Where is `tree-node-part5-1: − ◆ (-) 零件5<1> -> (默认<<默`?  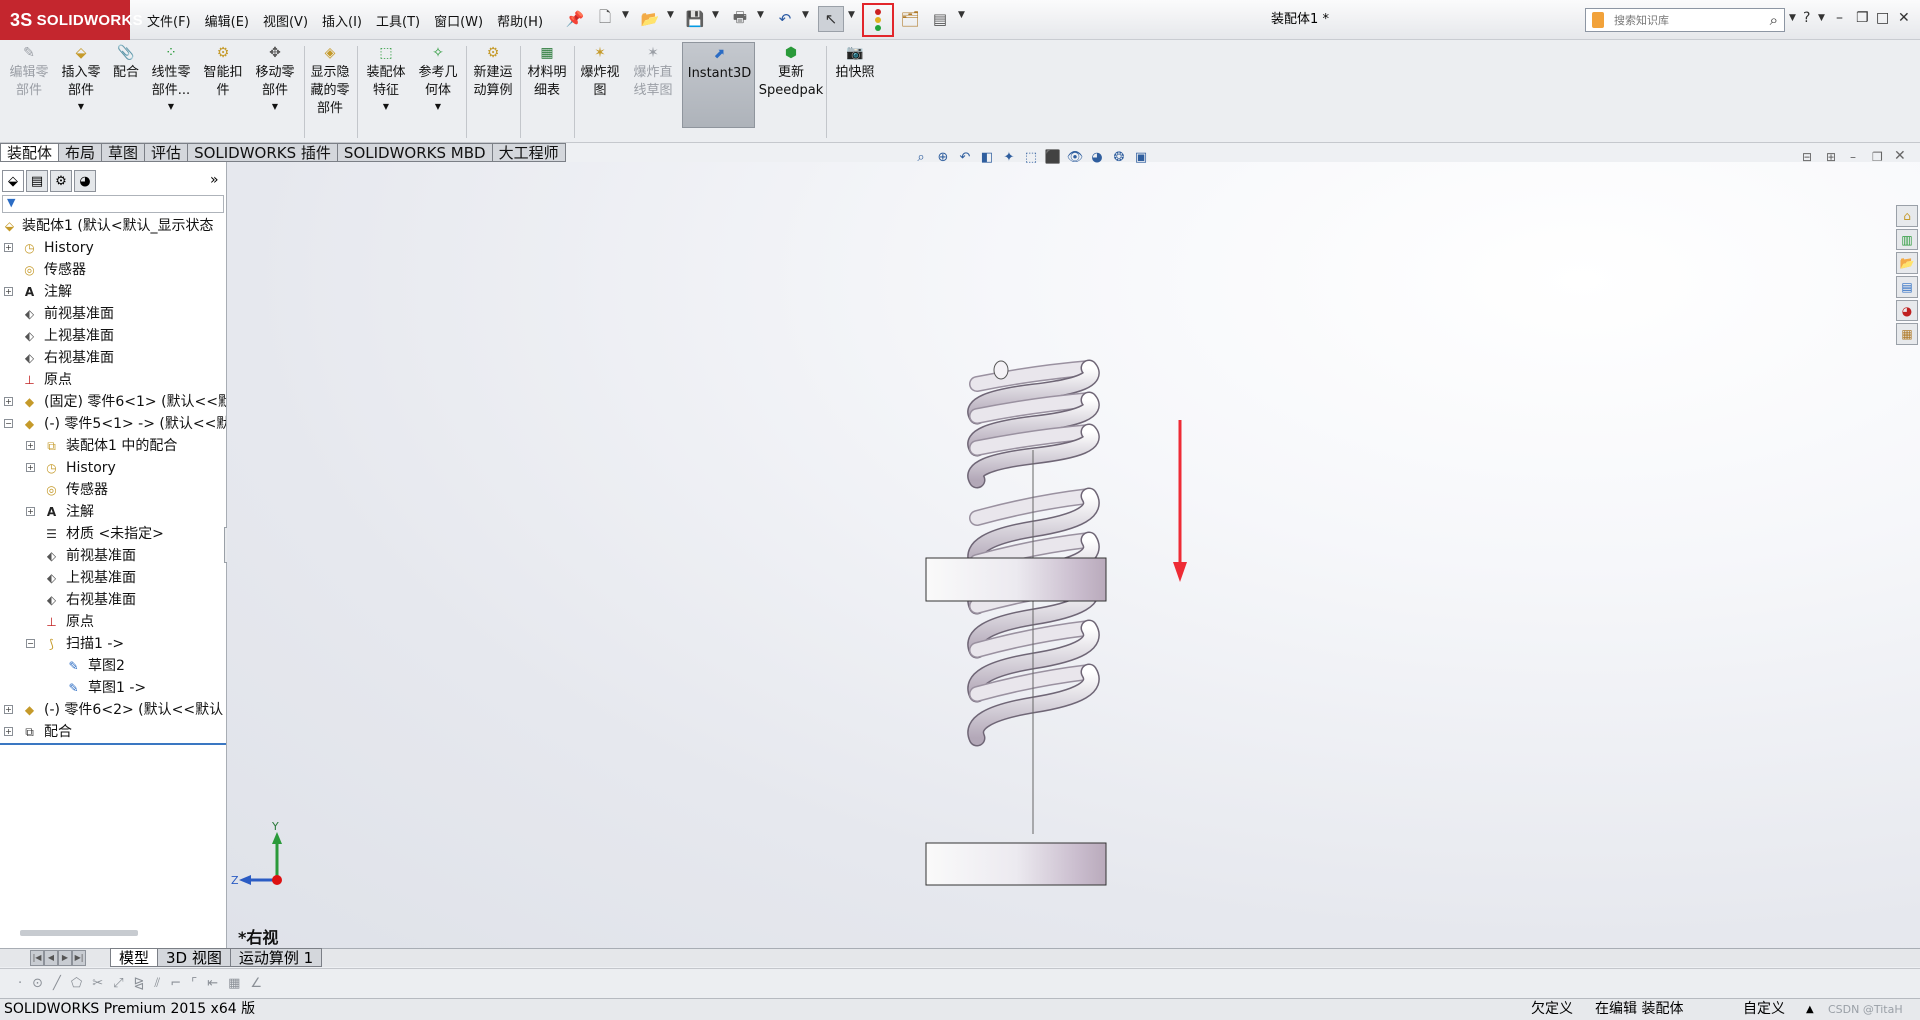 tree-node-part5-1: − ◆ (-) 零件5<1> -> (默认<<默 is located at coordinates (113, 424).